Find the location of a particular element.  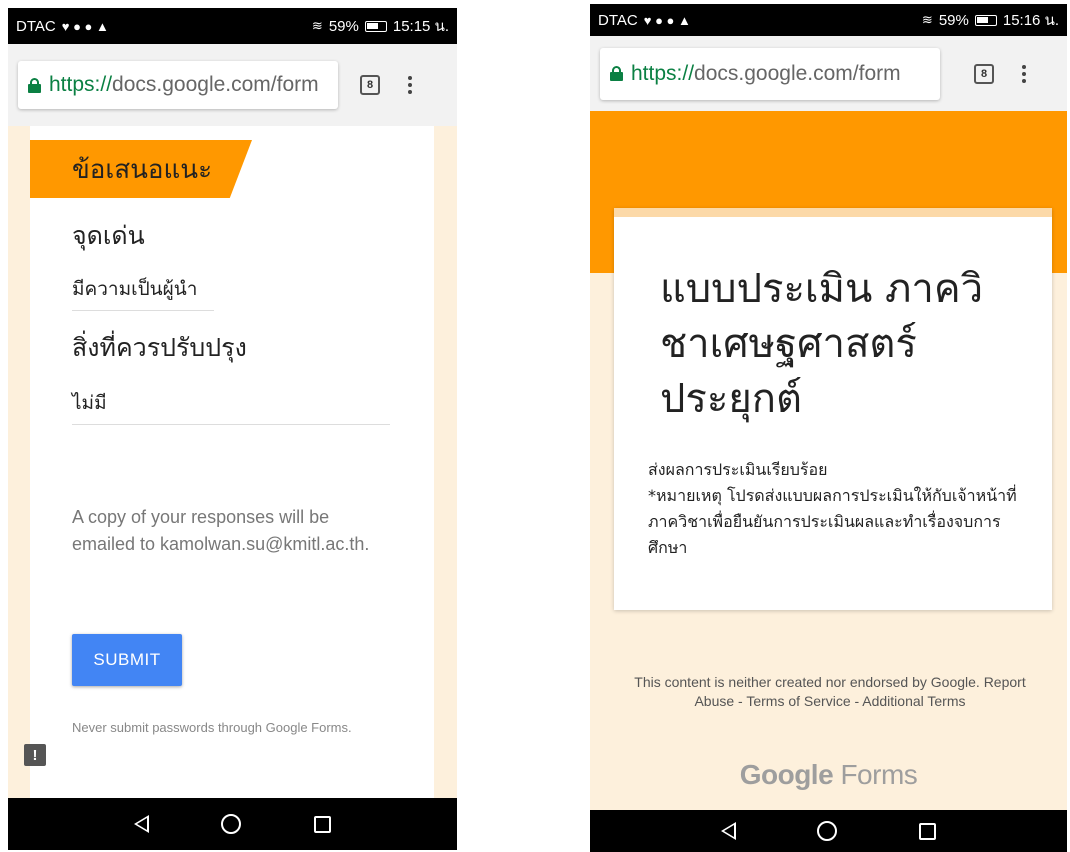

clock: 15:15 น. is located at coordinates (420, 26).